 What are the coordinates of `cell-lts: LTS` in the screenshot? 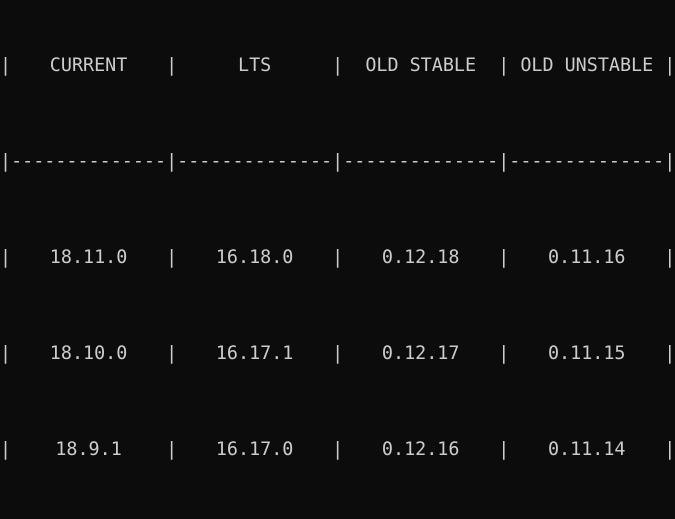 It's located at (255, 65).